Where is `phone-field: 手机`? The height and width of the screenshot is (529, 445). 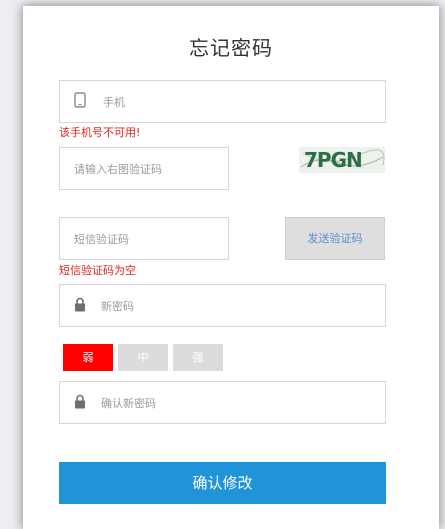 phone-field: 手机 is located at coordinates (222, 101).